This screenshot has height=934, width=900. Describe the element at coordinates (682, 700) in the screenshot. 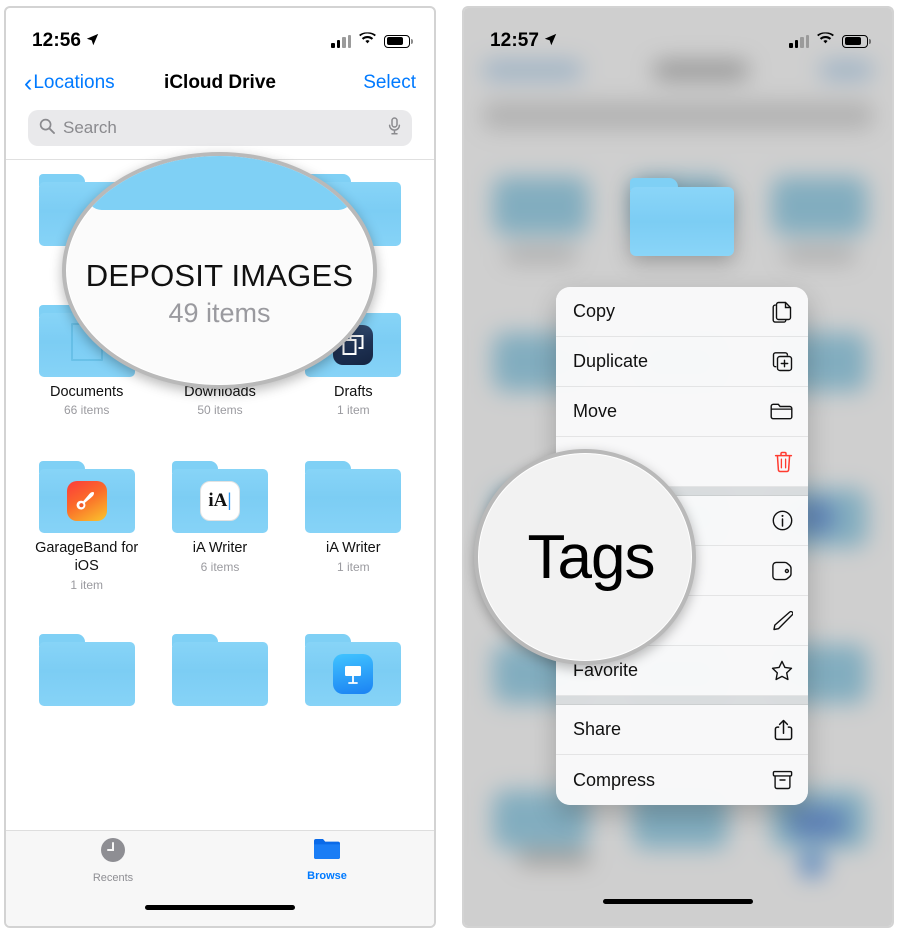

I see `menu-section-divider` at that location.